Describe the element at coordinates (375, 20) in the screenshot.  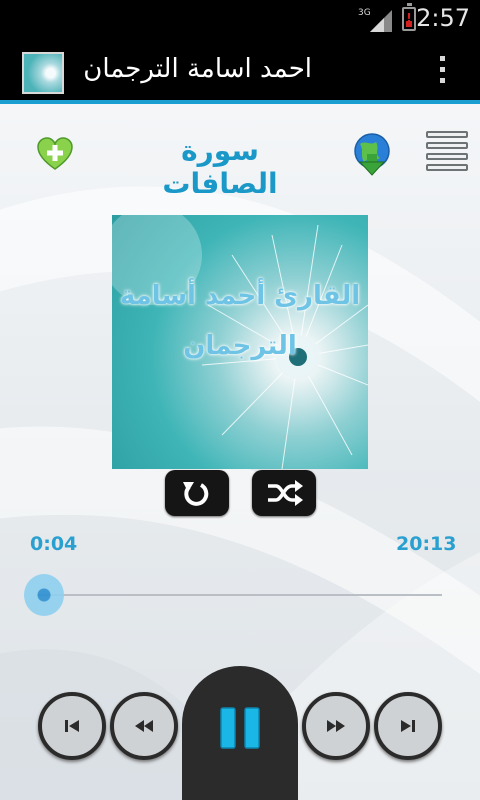
I see `signal-icon: 3G` at that location.